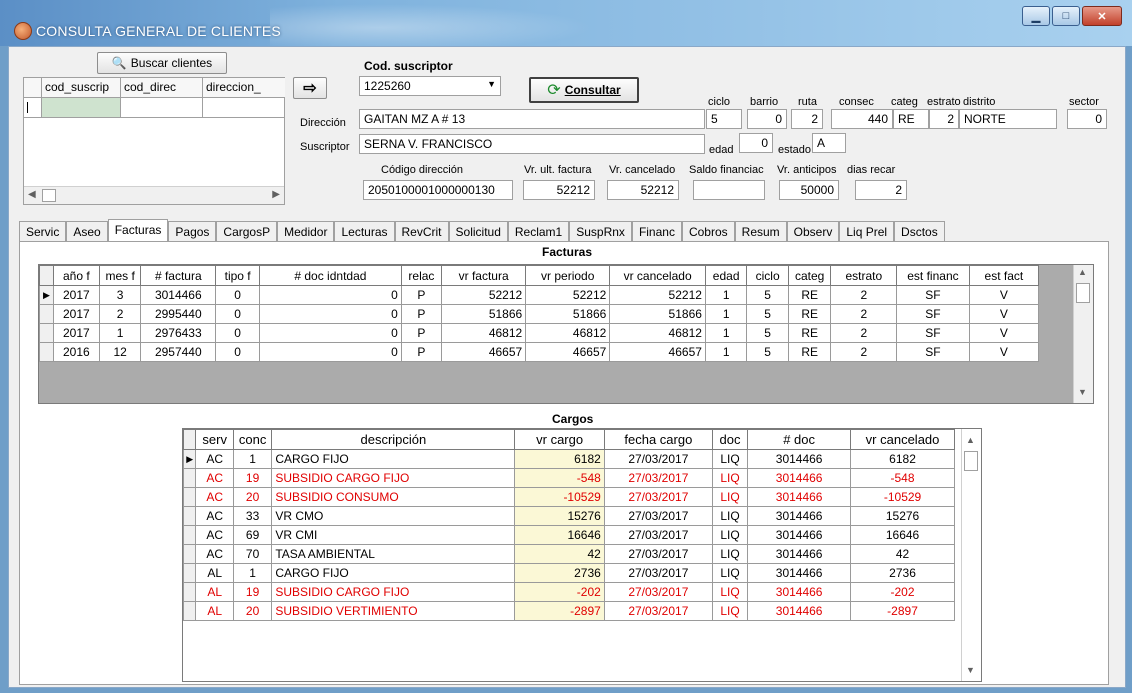  Describe the element at coordinates (1004, 275) in the screenshot. I see `facturas-col-header: est fact` at that location.